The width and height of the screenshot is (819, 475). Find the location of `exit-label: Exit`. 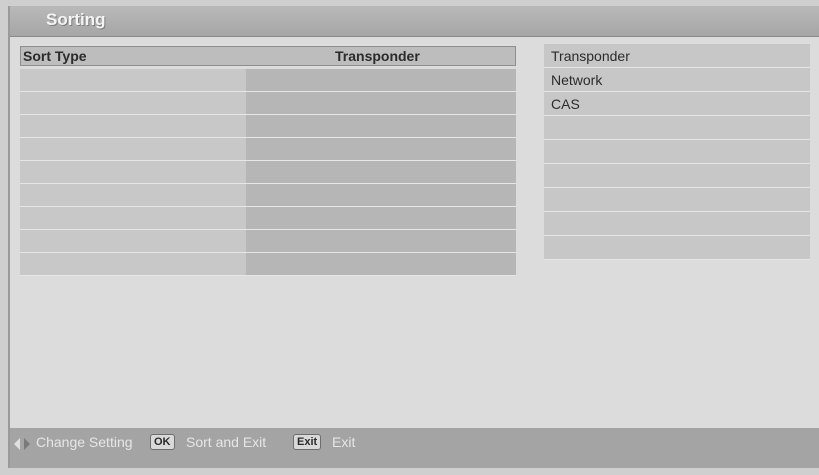

exit-label: Exit is located at coordinates (344, 442).